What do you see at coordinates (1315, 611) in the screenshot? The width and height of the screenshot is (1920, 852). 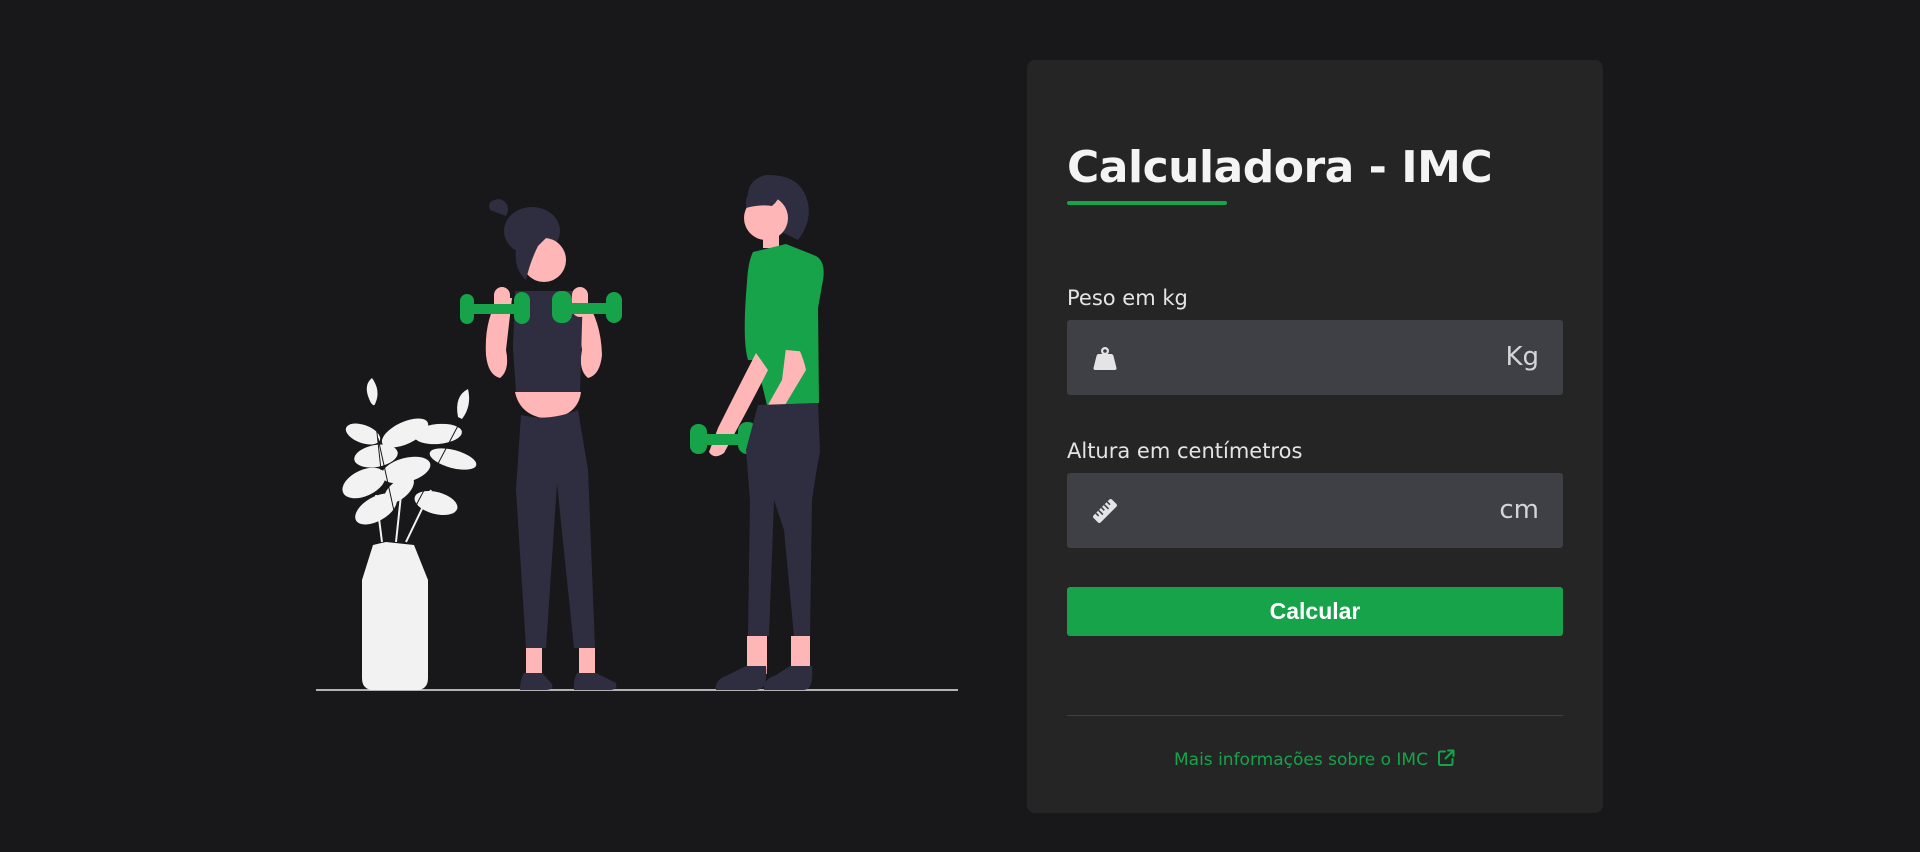 I see `calculate-button: Calcular` at bounding box center [1315, 611].